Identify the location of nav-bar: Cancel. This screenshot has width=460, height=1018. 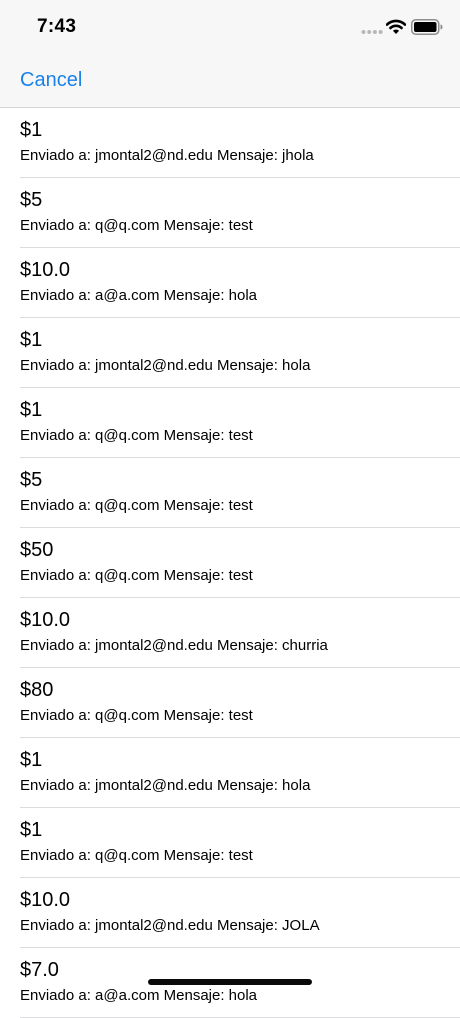
(230, 83).